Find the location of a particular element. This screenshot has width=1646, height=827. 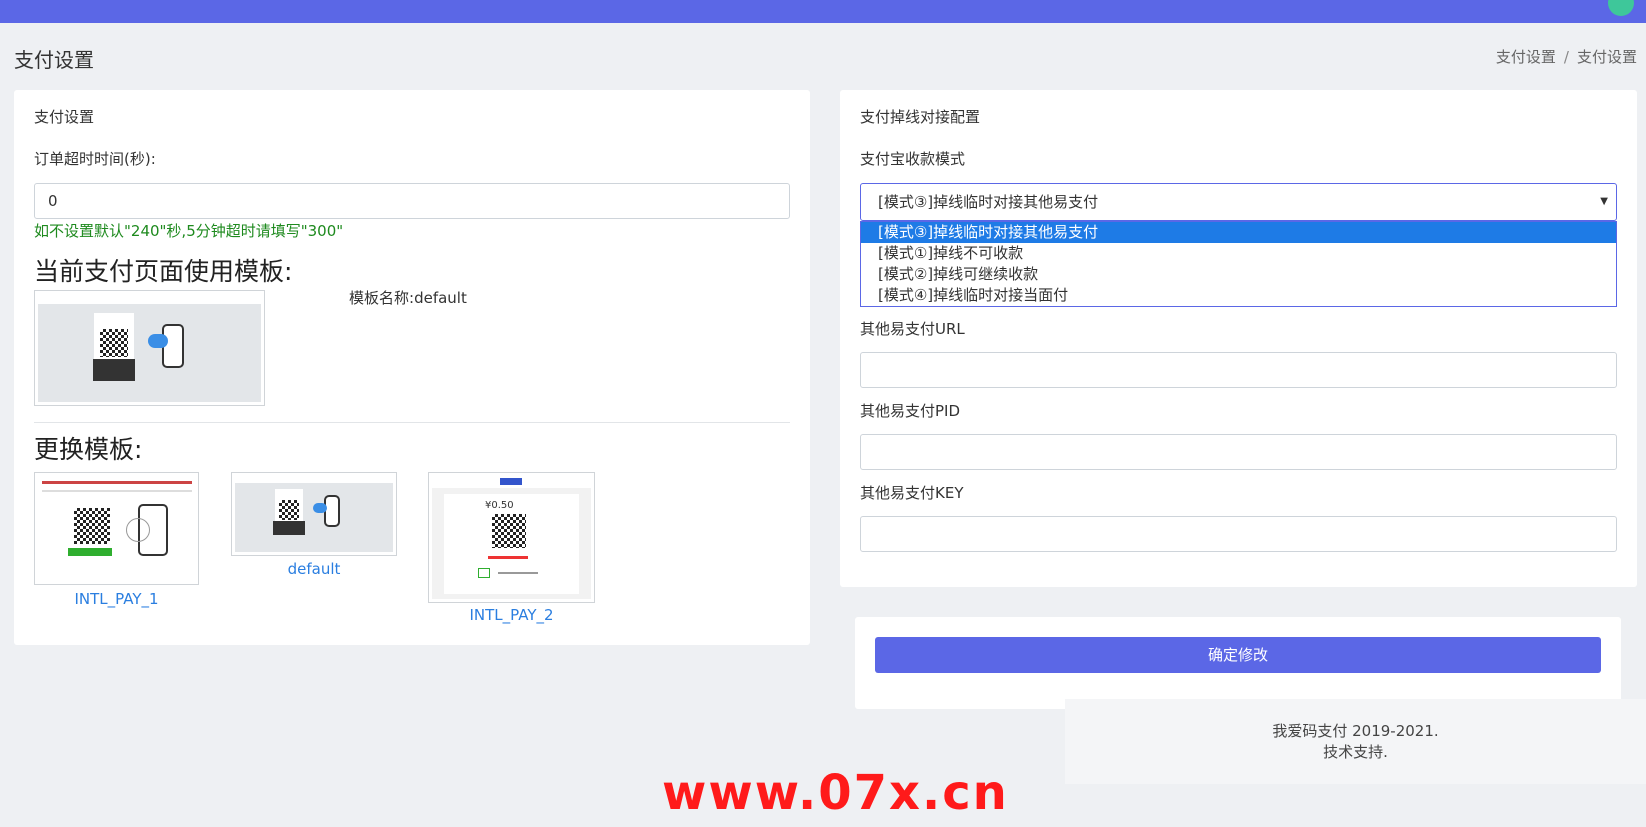

template-name-default: default is located at coordinates (314, 569).